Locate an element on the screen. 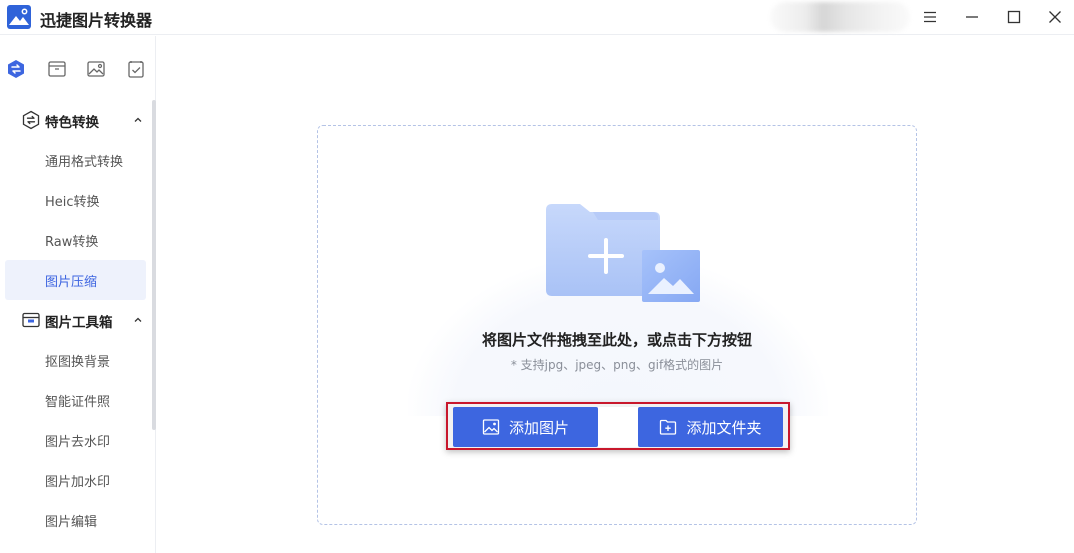 Image resolution: width=1074 pixels, height=553 pixels. sidebar-item-generic-convert: 通用格式转换 is located at coordinates (76, 160).